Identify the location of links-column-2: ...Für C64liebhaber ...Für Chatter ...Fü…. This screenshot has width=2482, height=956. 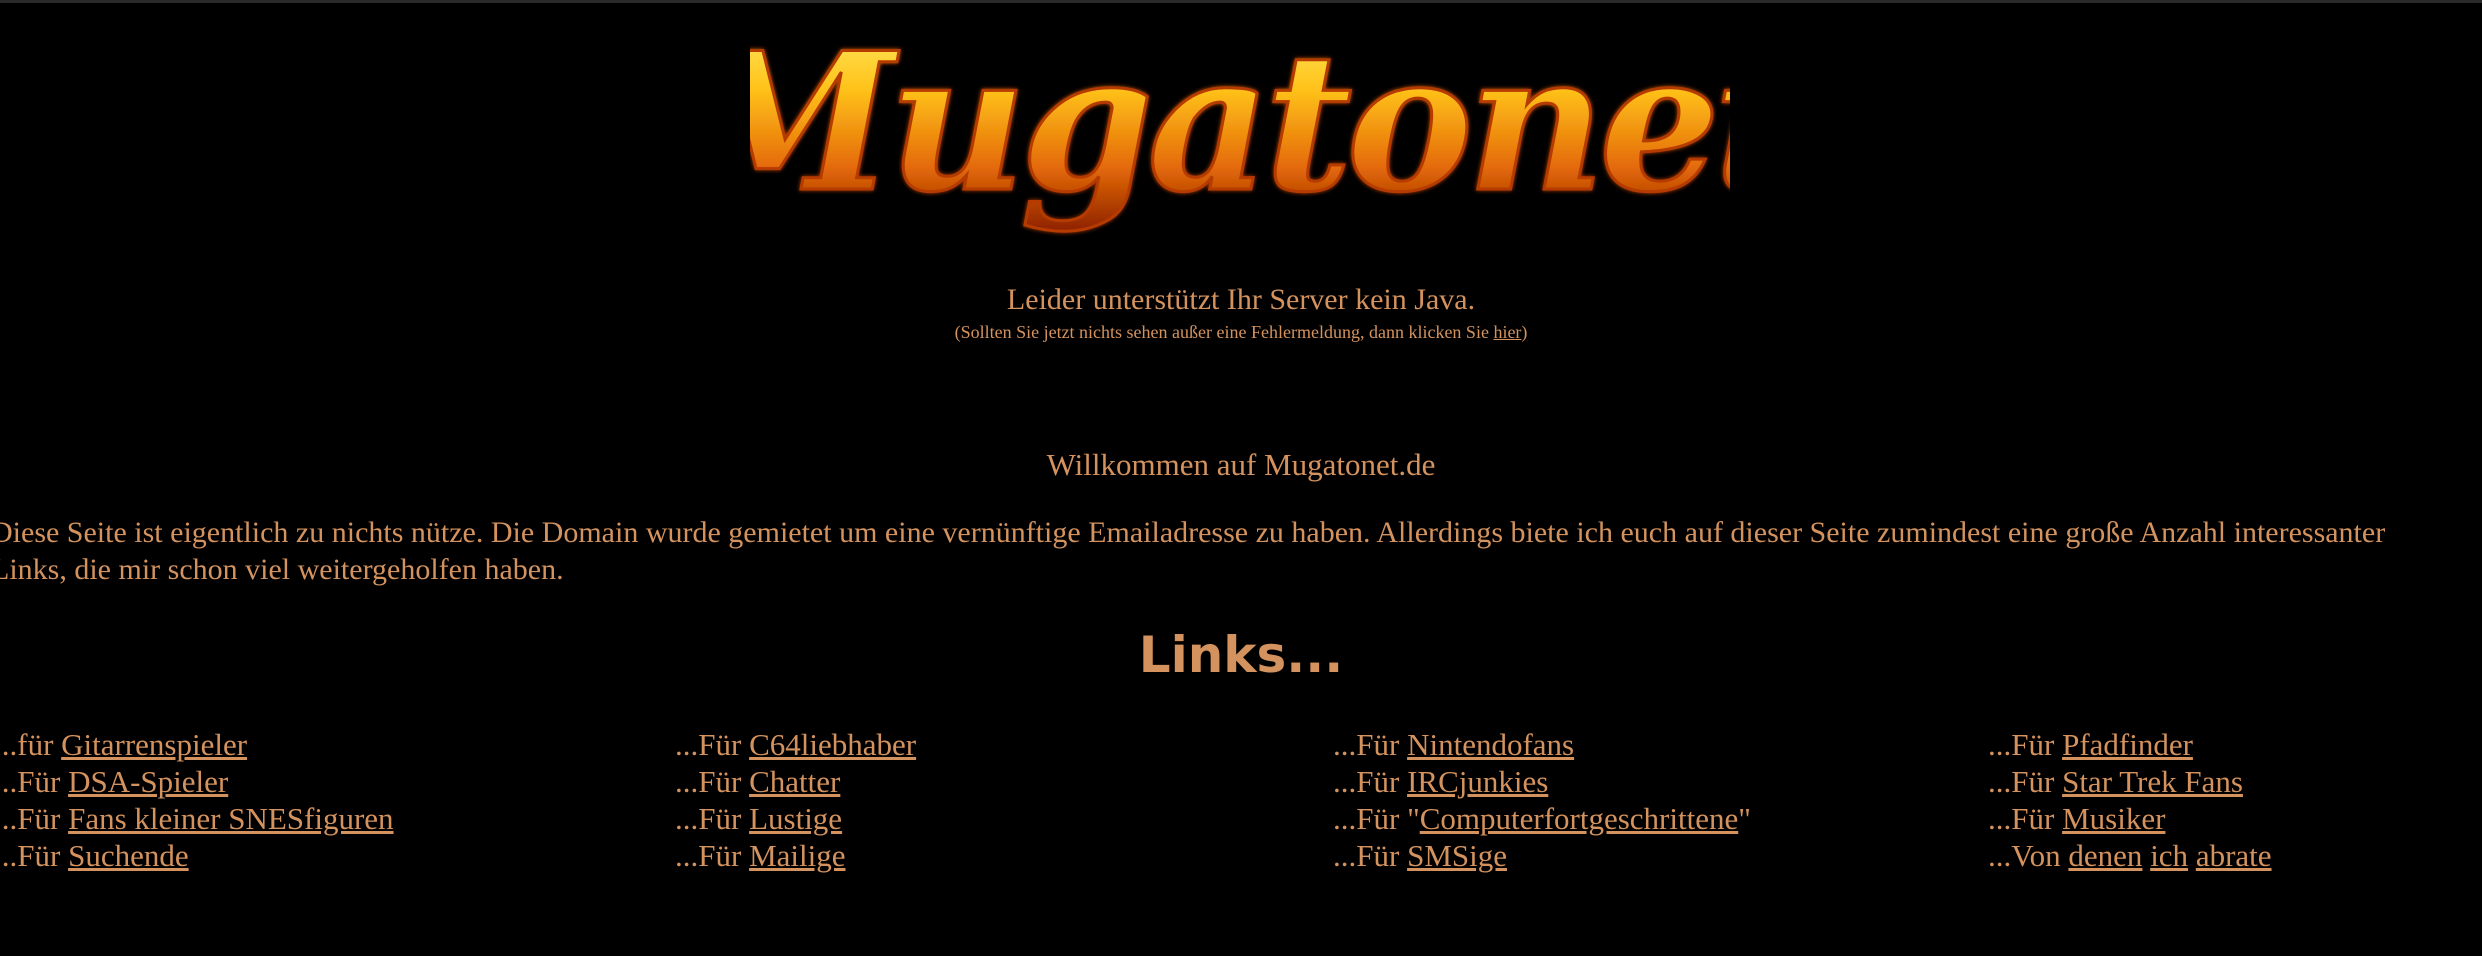
(795, 800).